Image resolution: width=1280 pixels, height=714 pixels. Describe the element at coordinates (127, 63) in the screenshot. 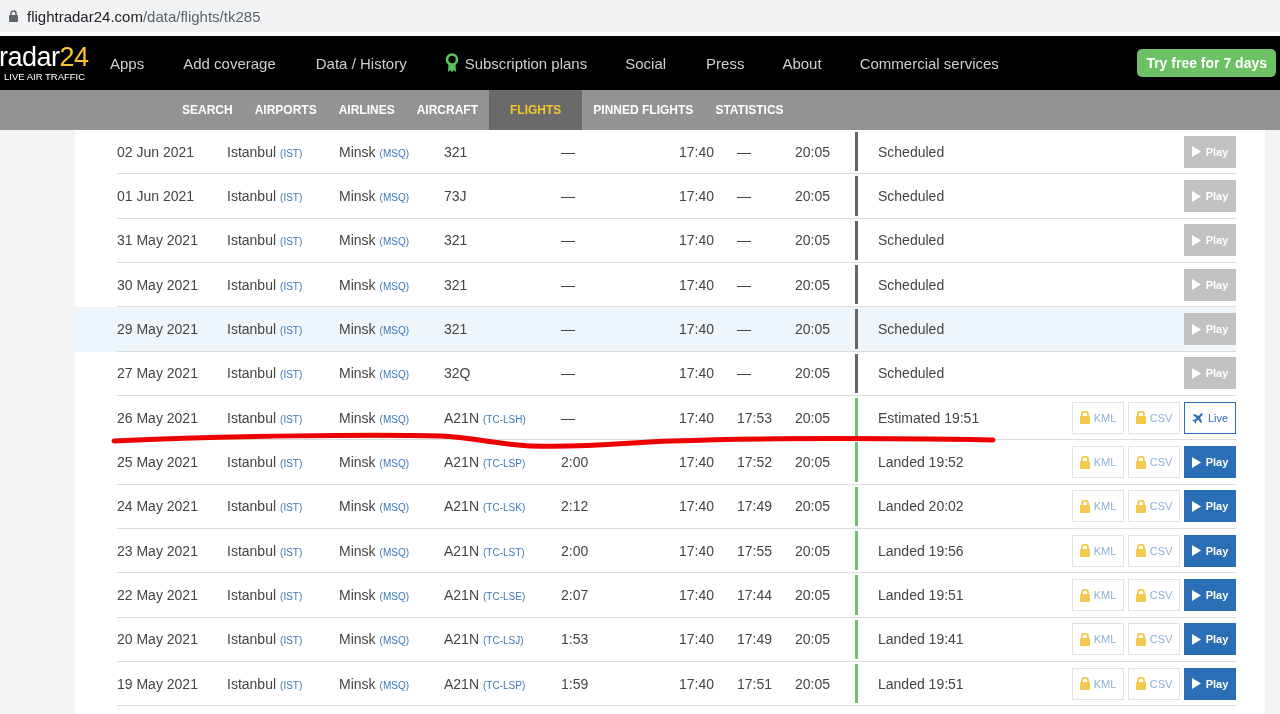

I see `nav-link: Apps` at that location.